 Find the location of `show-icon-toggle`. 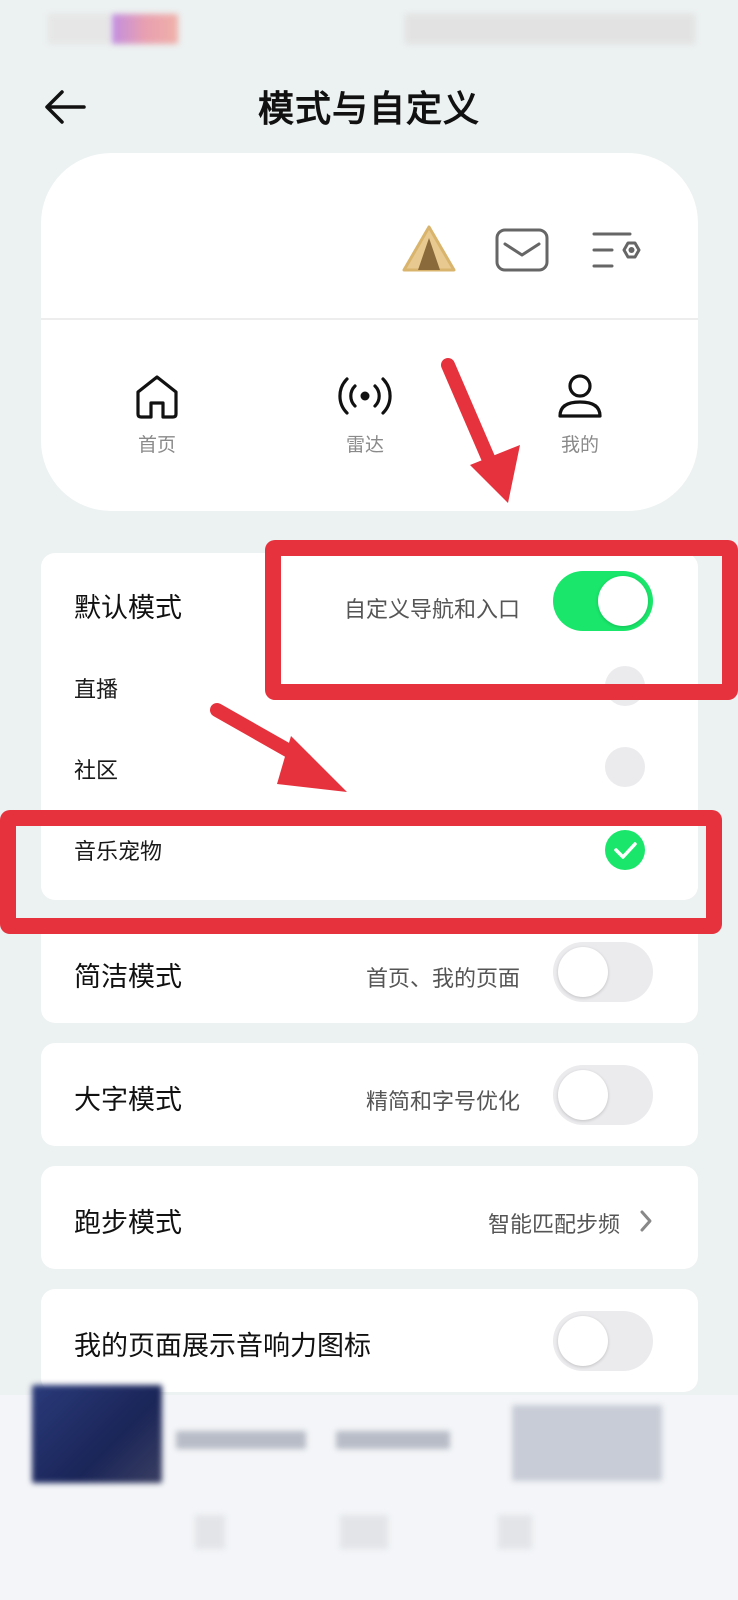

show-icon-toggle is located at coordinates (603, 1341).